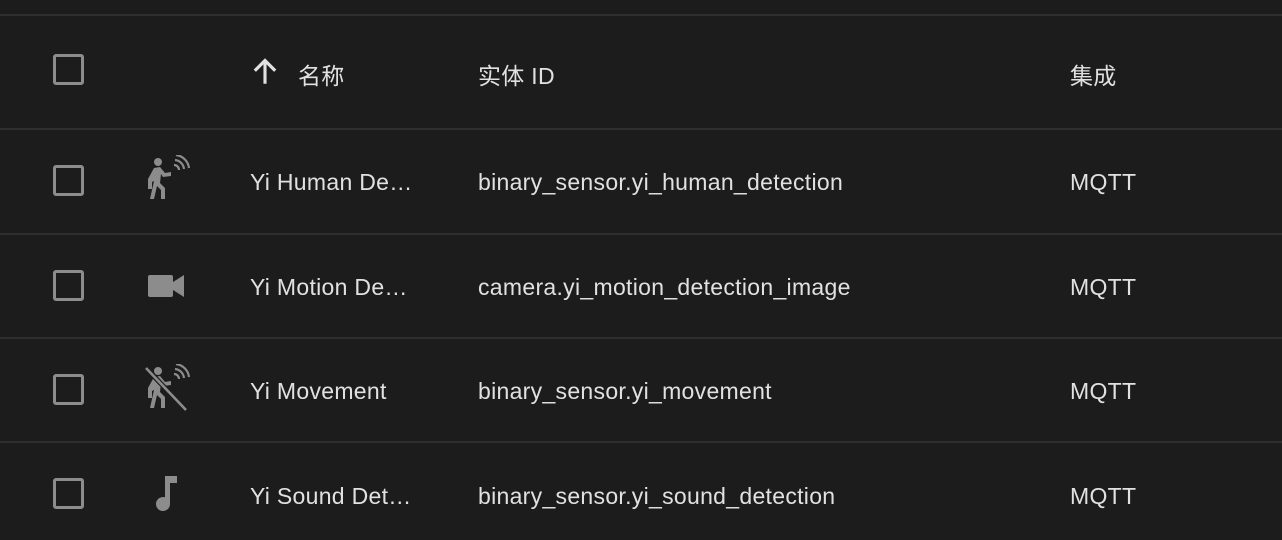 This screenshot has width=1282, height=540. Describe the element at coordinates (166, 494) in the screenshot. I see `music-note-icon` at that location.